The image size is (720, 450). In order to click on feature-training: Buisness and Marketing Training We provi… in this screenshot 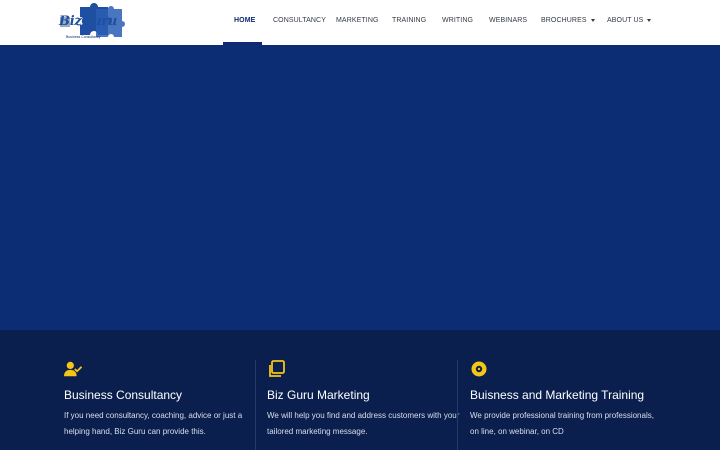, I will do `click(567, 399)`.